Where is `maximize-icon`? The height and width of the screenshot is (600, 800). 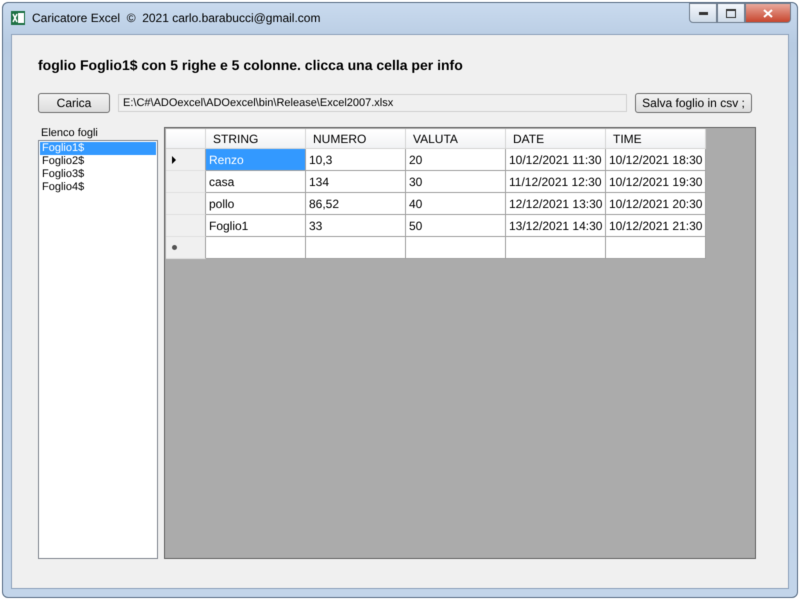
maximize-icon is located at coordinates (731, 13).